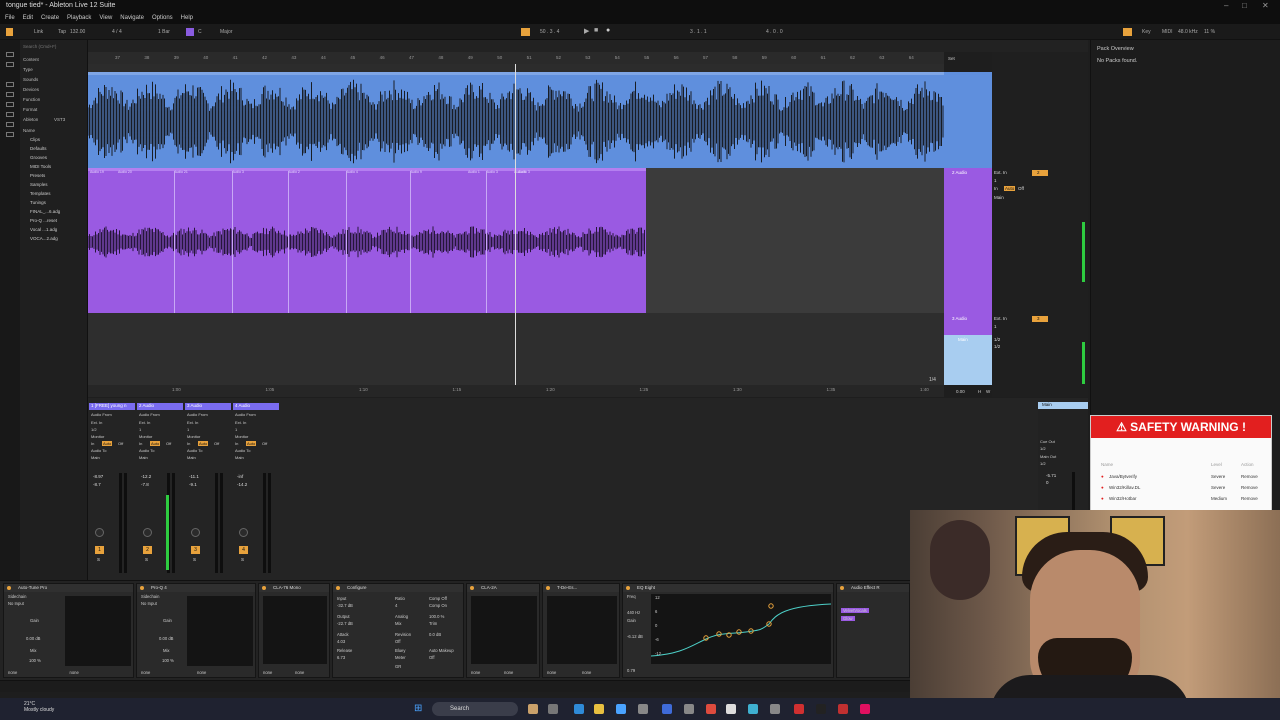  Describe the element at coordinates (10, 104) in the screenshot. I see `instruments-icon` at that location.